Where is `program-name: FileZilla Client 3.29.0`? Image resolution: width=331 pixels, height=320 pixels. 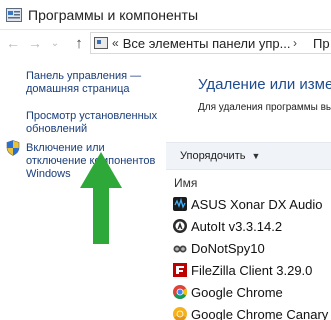
program-name: FileZilla Client 3.29.0 is located at coordinates (252, 270).